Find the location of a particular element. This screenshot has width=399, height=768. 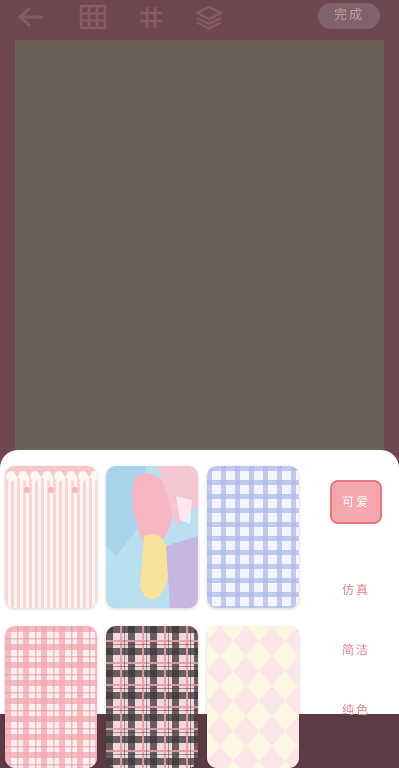

top-toolbar: 完成 is located at coordinates (199, 18).